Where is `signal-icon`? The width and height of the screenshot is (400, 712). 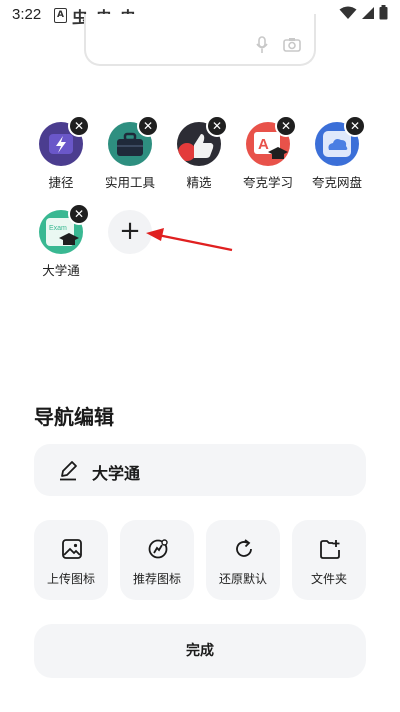
signal-icon is located at coordinates (368, 12).